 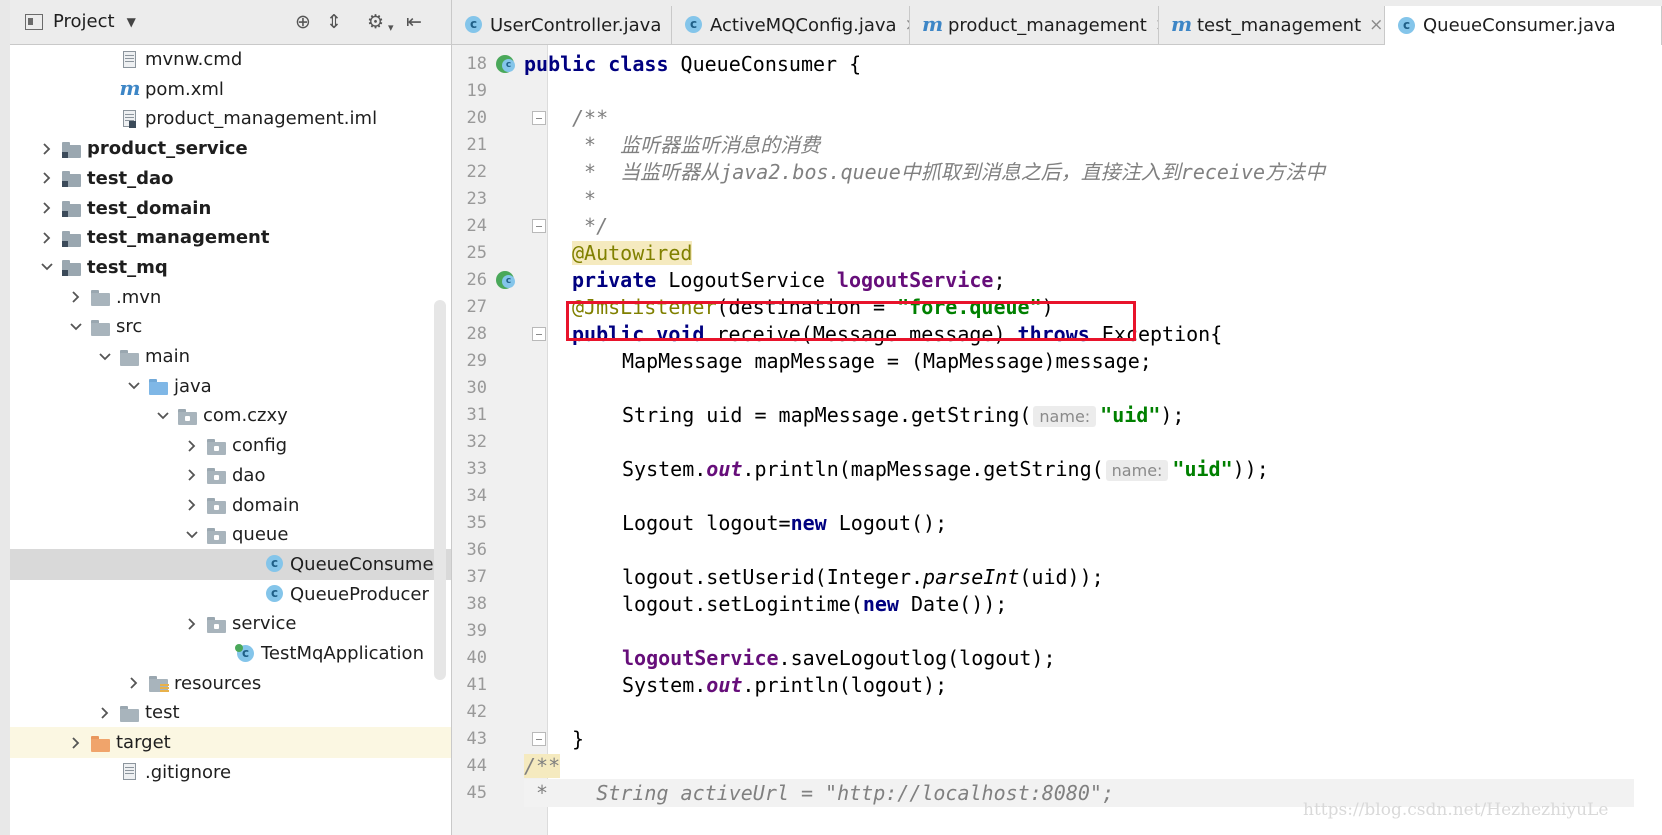 I want to click on tree-item-com-czxy: com.czxy, so click(x=230, y=415).